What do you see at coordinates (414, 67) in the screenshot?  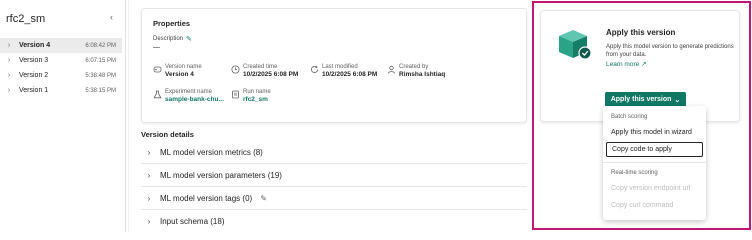 I see `created-by-label: Created by` at bounding box center [414, 67].